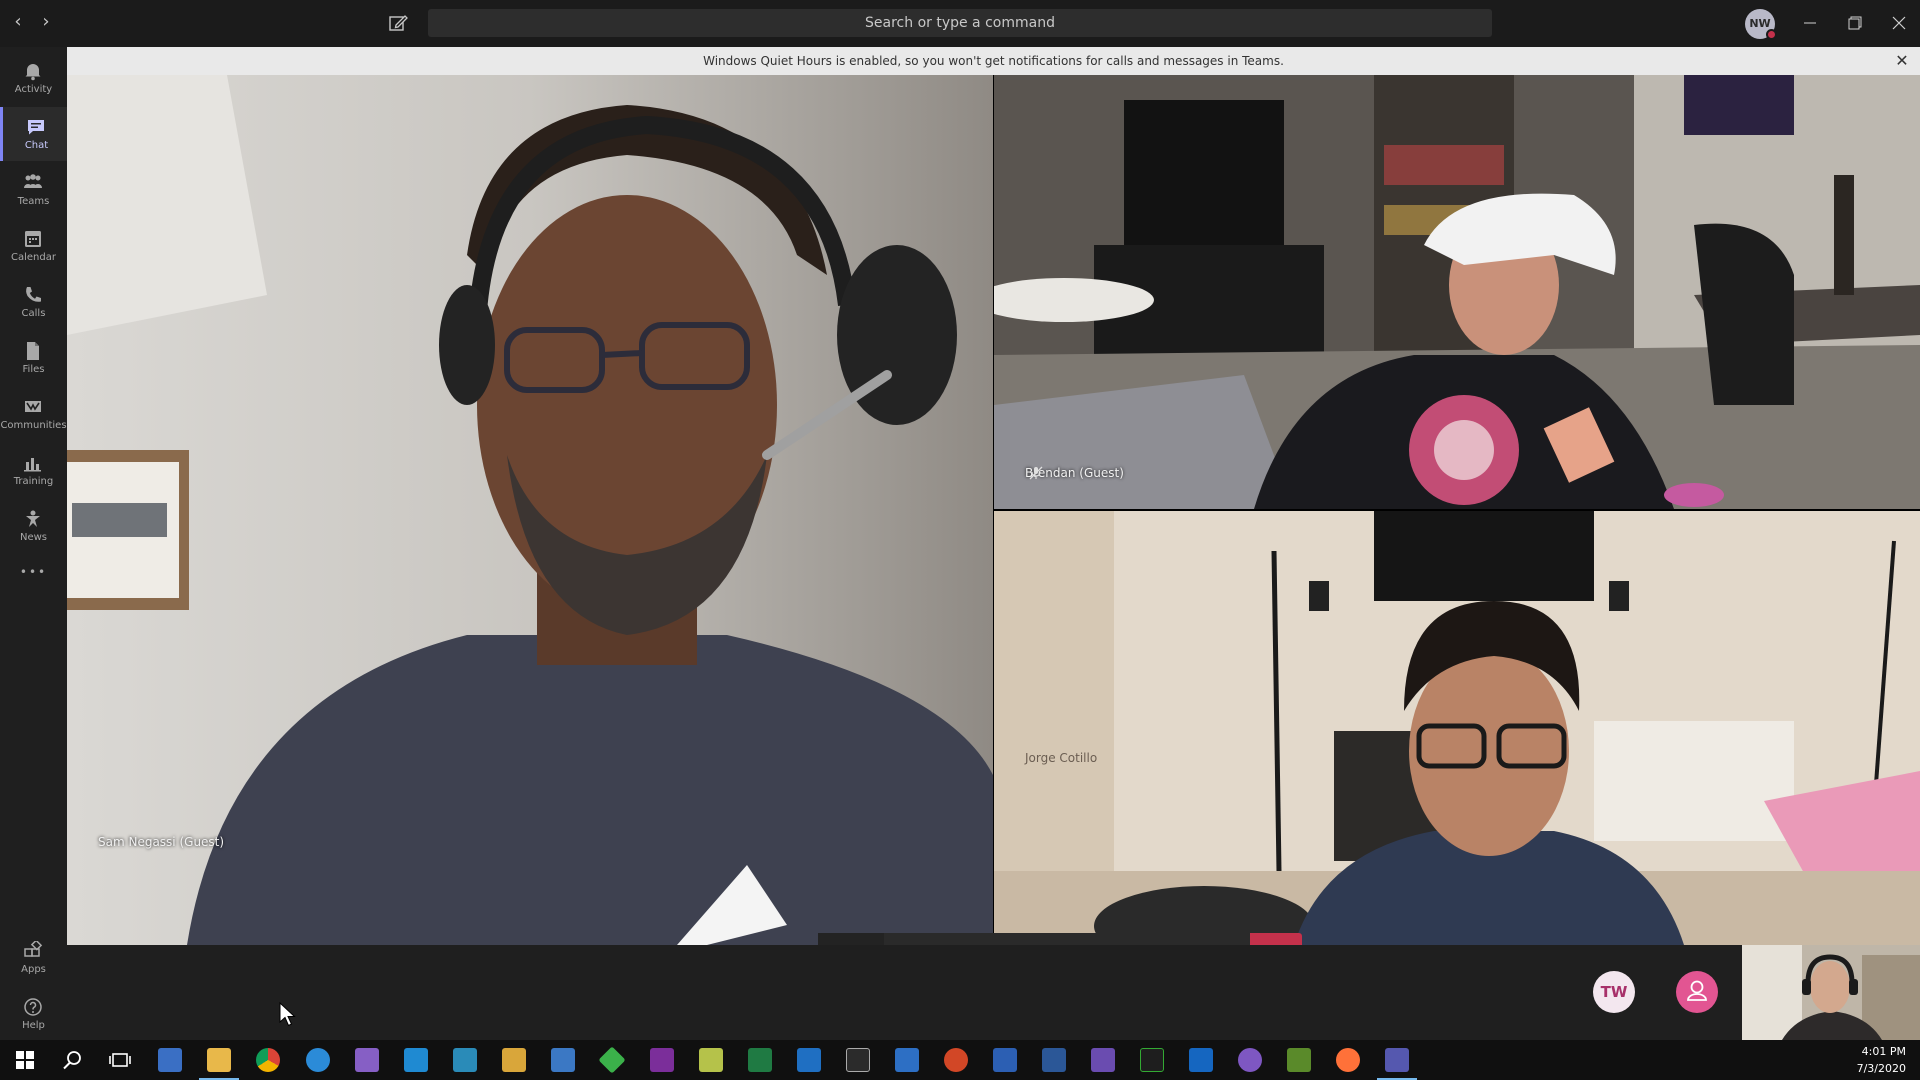  I want to click on back-button: ‹, so click(18, 22).